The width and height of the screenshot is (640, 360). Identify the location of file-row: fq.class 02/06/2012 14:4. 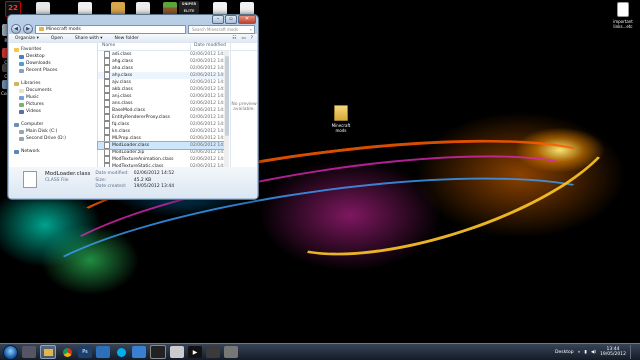
(161, 124).